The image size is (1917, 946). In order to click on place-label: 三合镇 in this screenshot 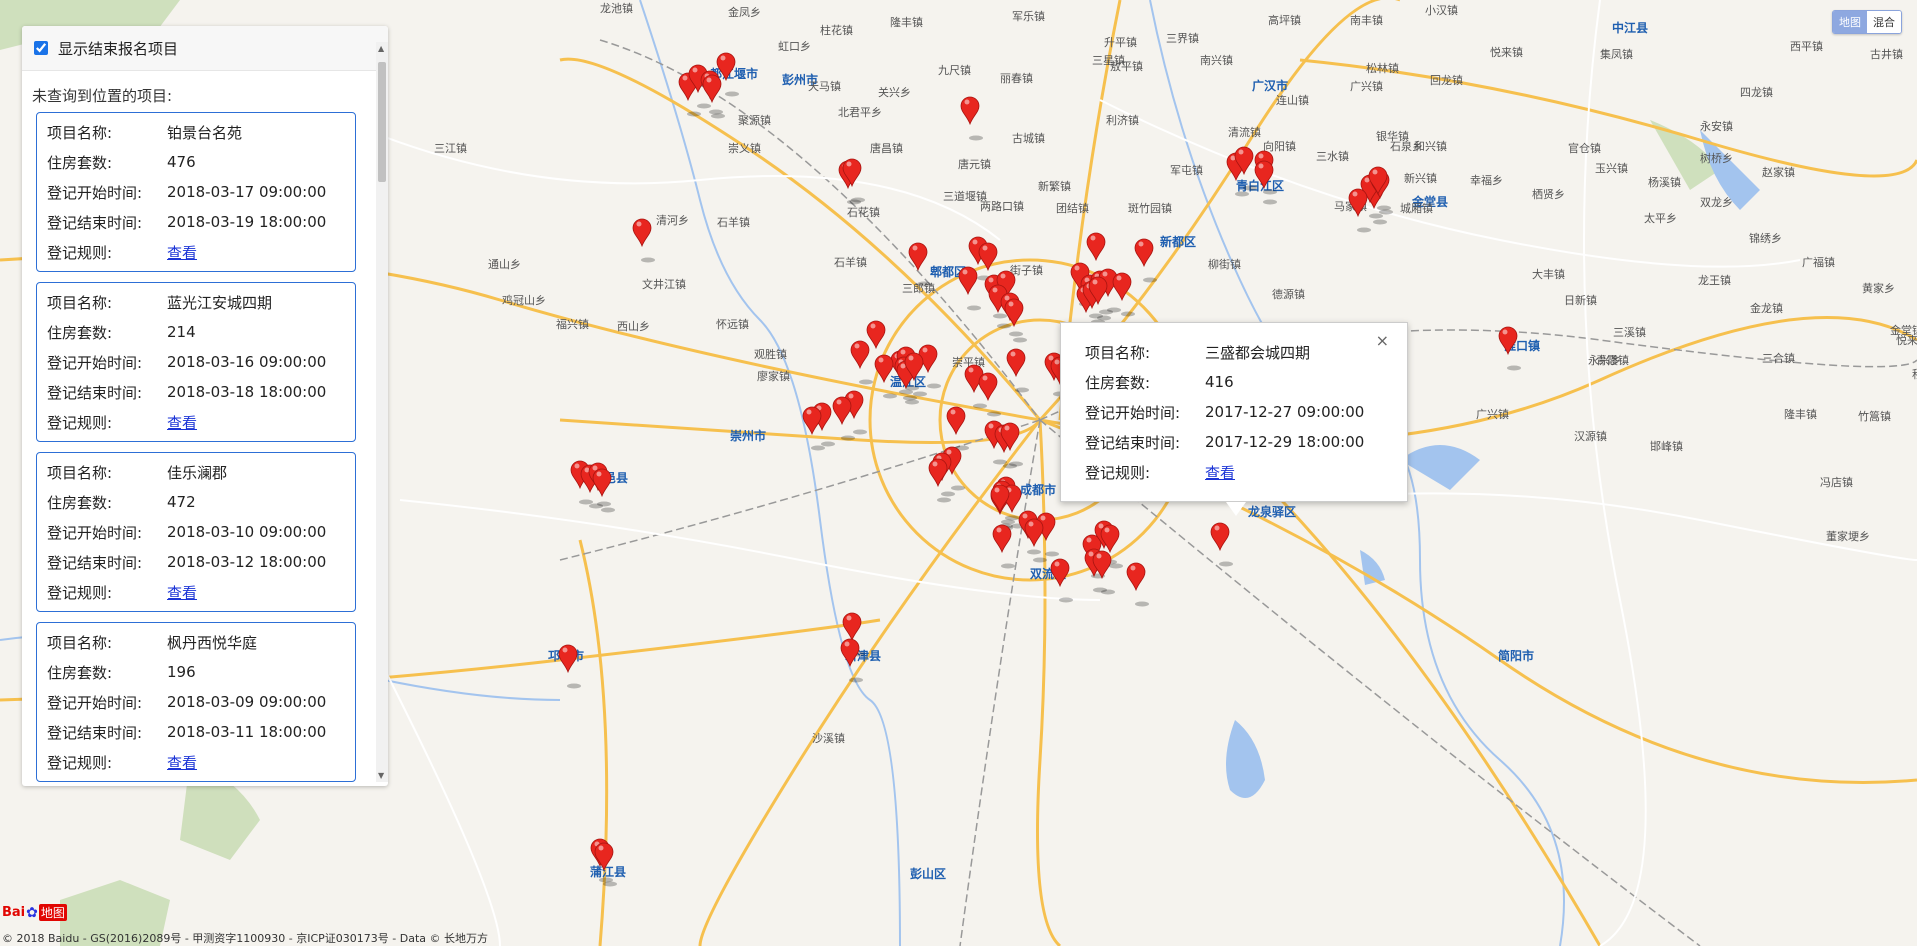, I will do `click(1778, 358)`.